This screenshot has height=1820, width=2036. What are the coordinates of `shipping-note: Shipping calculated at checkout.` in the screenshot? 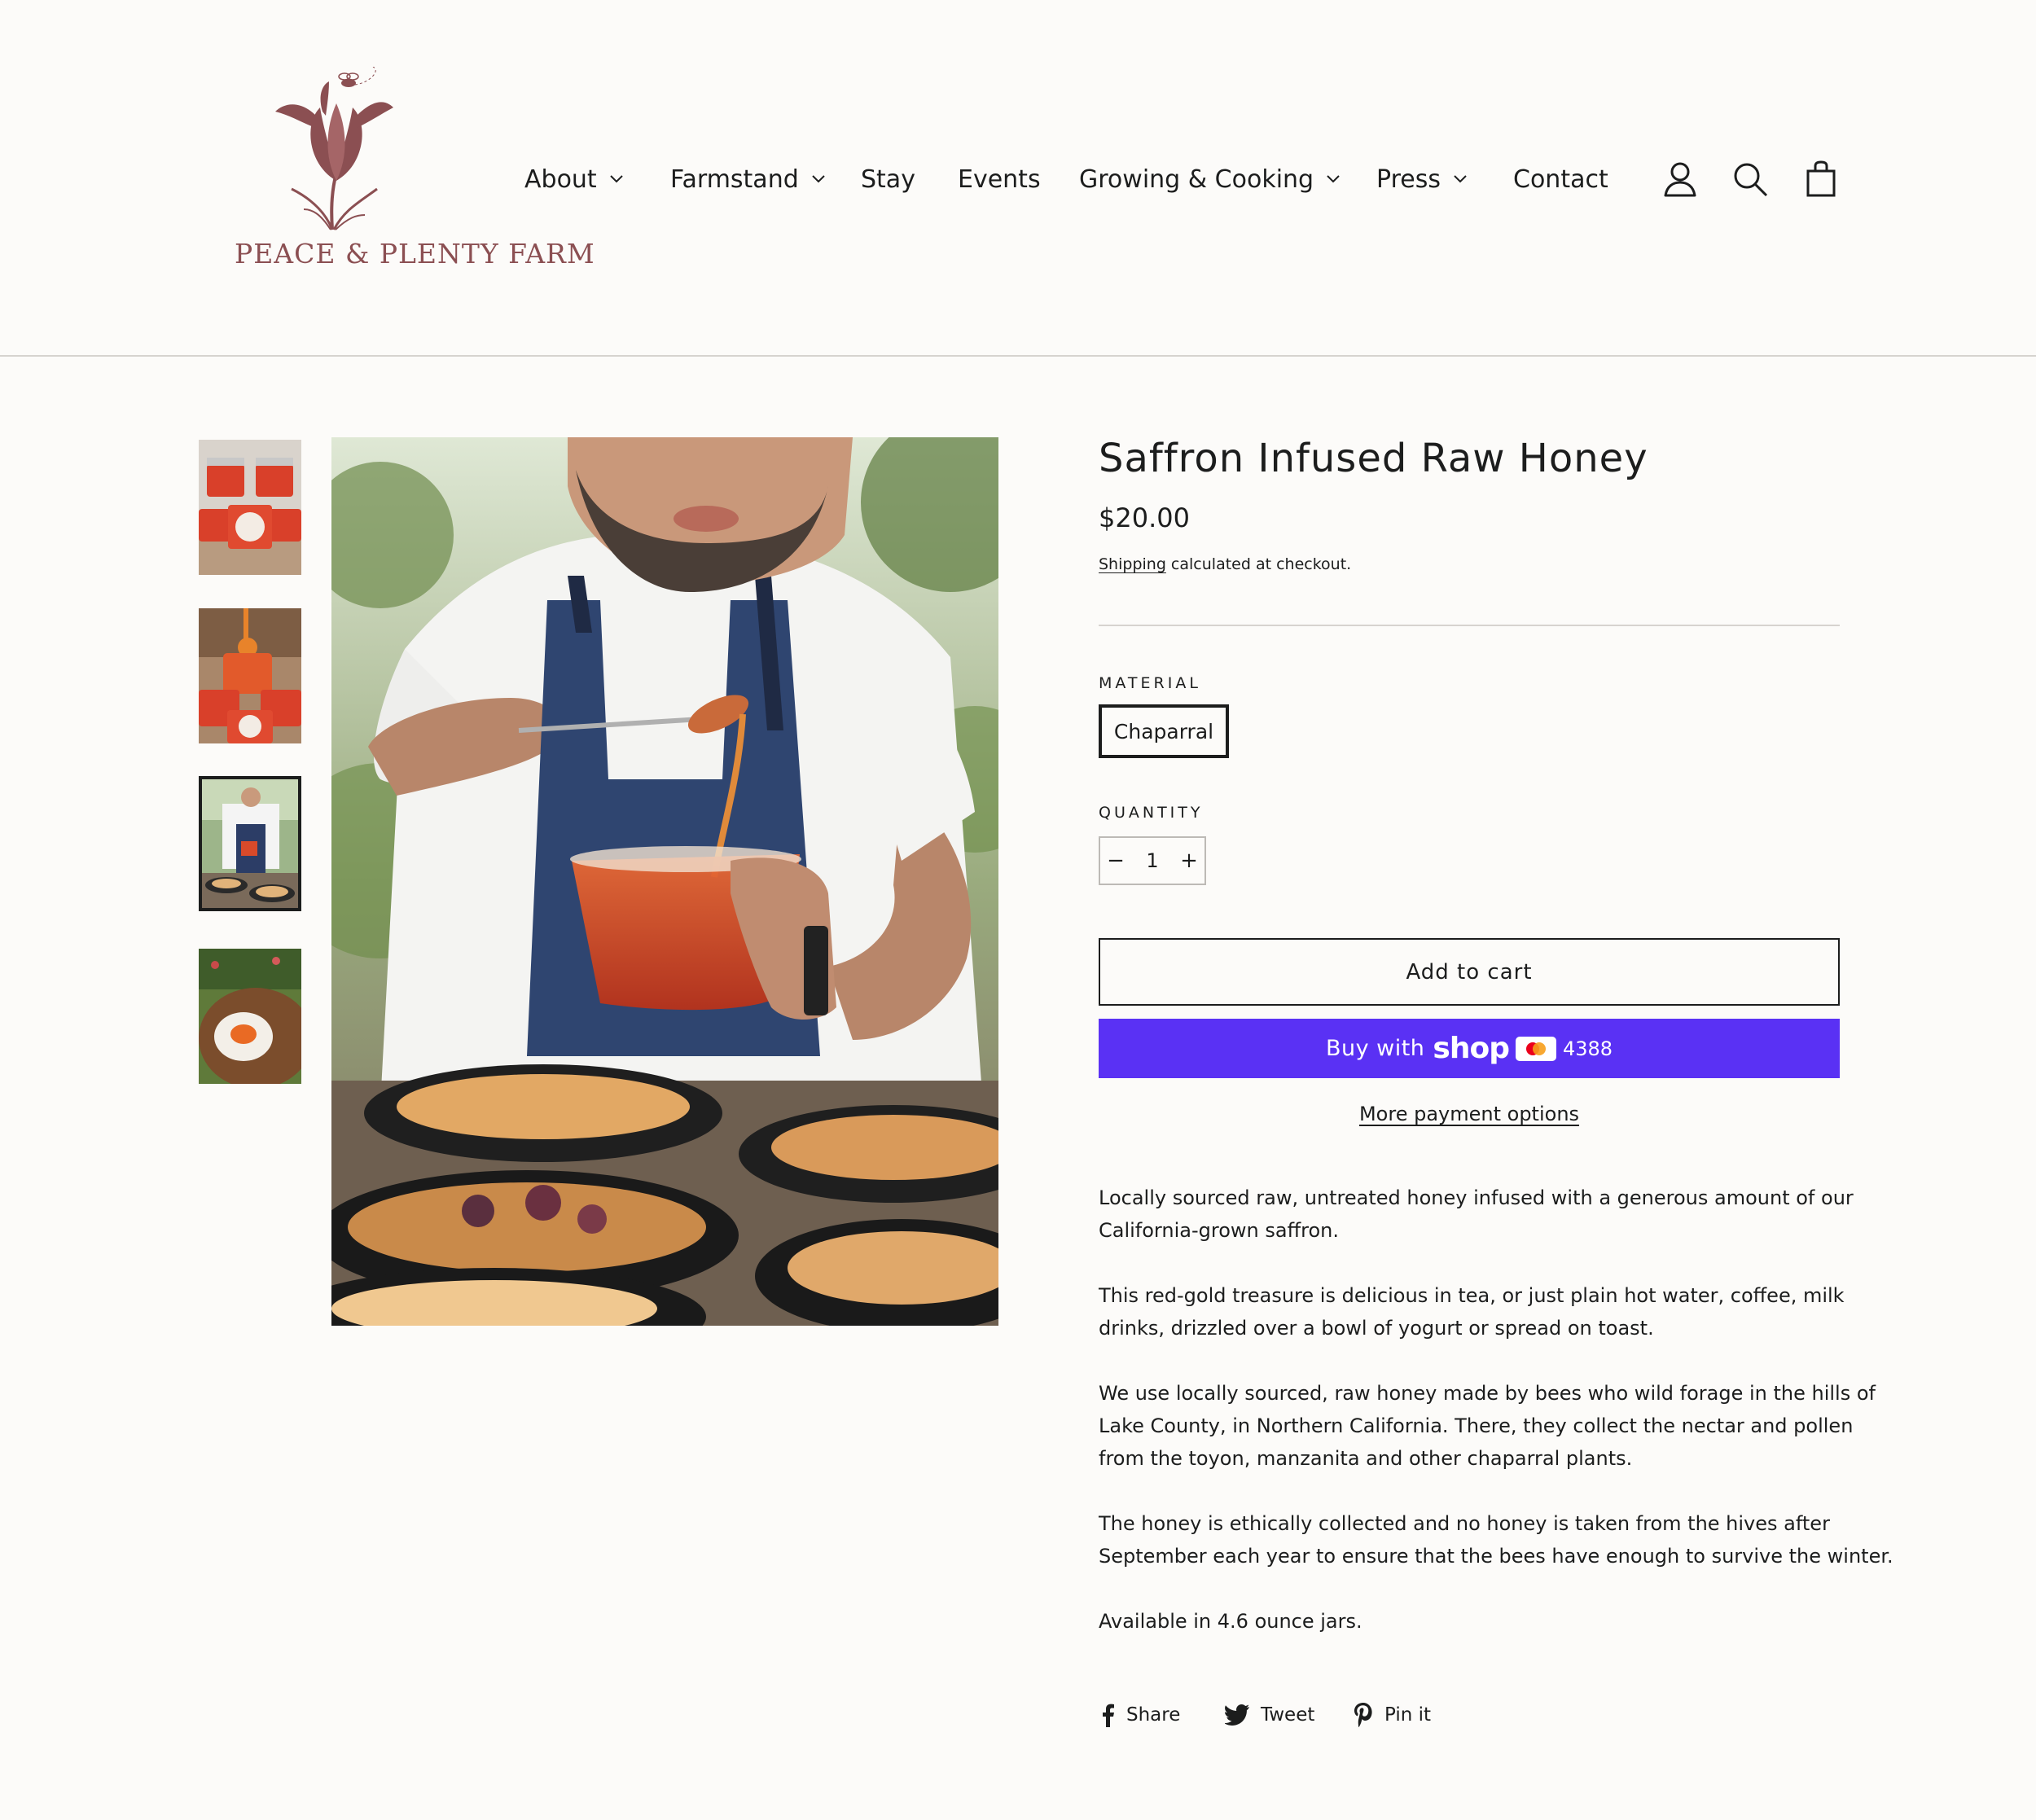 It's located at (1225, 564).